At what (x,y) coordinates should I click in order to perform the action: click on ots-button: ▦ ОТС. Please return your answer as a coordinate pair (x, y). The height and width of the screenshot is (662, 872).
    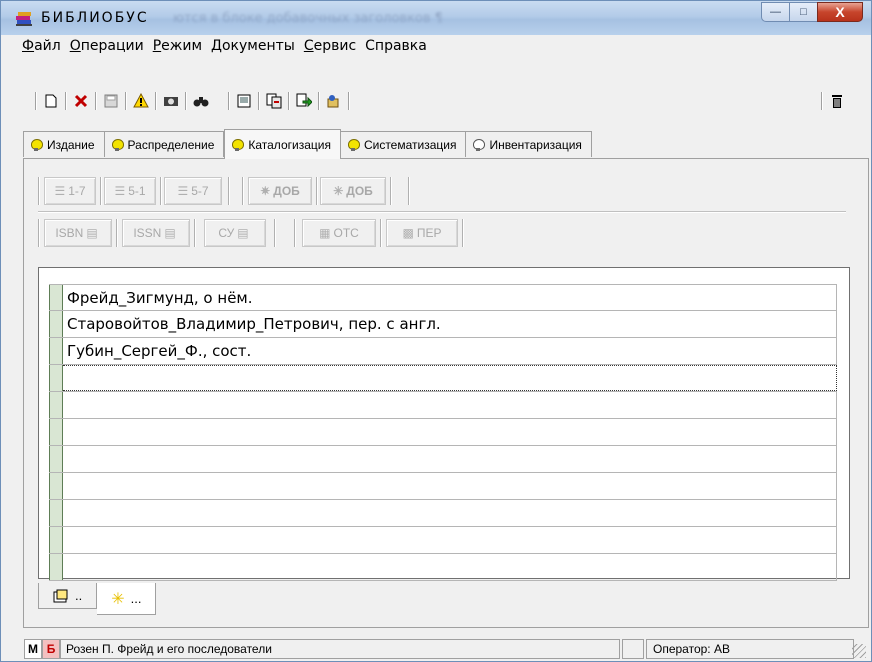
    Looking at the image, I should click on (339, 233).